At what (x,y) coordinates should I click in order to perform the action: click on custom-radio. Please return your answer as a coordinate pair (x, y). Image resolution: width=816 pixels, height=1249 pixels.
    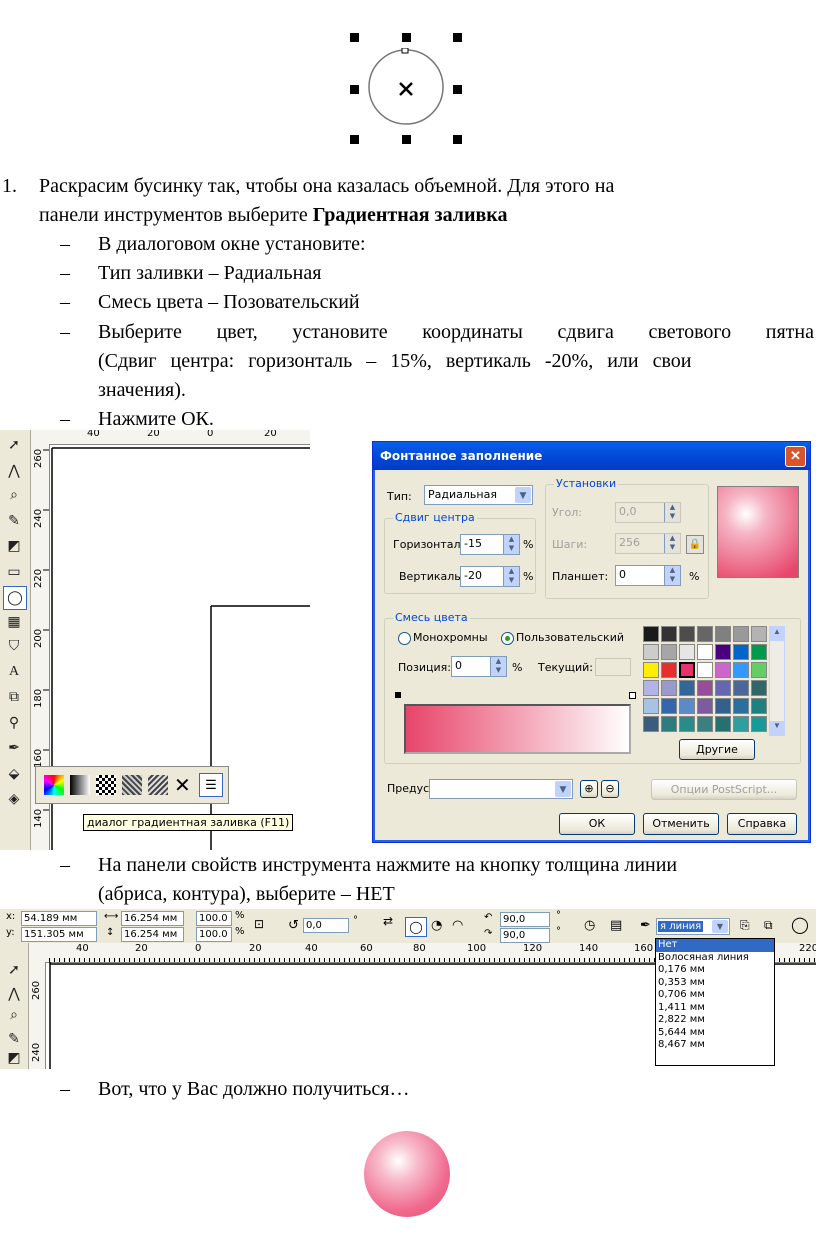
    Looking at the image, I should click on (507, 638).